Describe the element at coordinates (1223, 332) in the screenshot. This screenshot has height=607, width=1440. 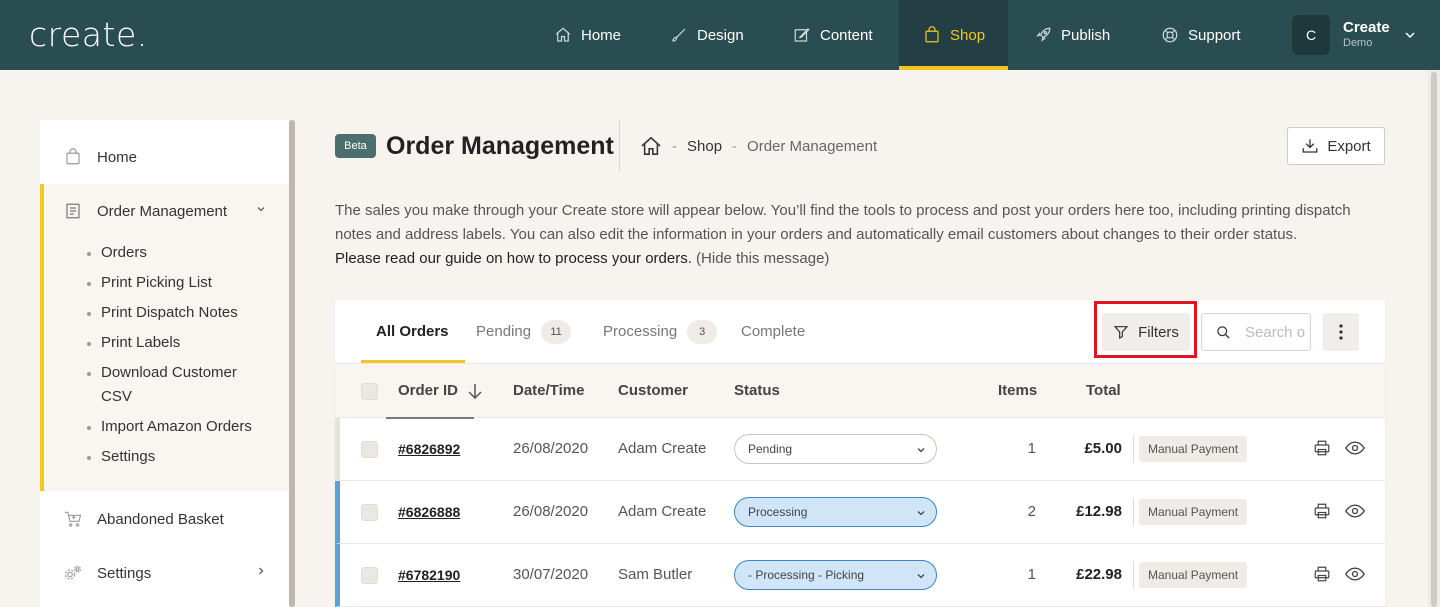
I see `search-icon` at that location.